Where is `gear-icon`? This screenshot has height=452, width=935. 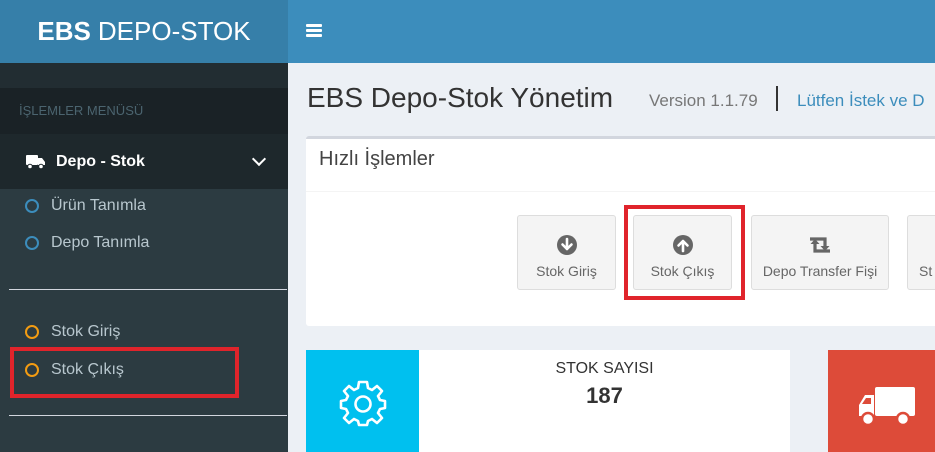
gear-icon is located at coordinates (363, 403).